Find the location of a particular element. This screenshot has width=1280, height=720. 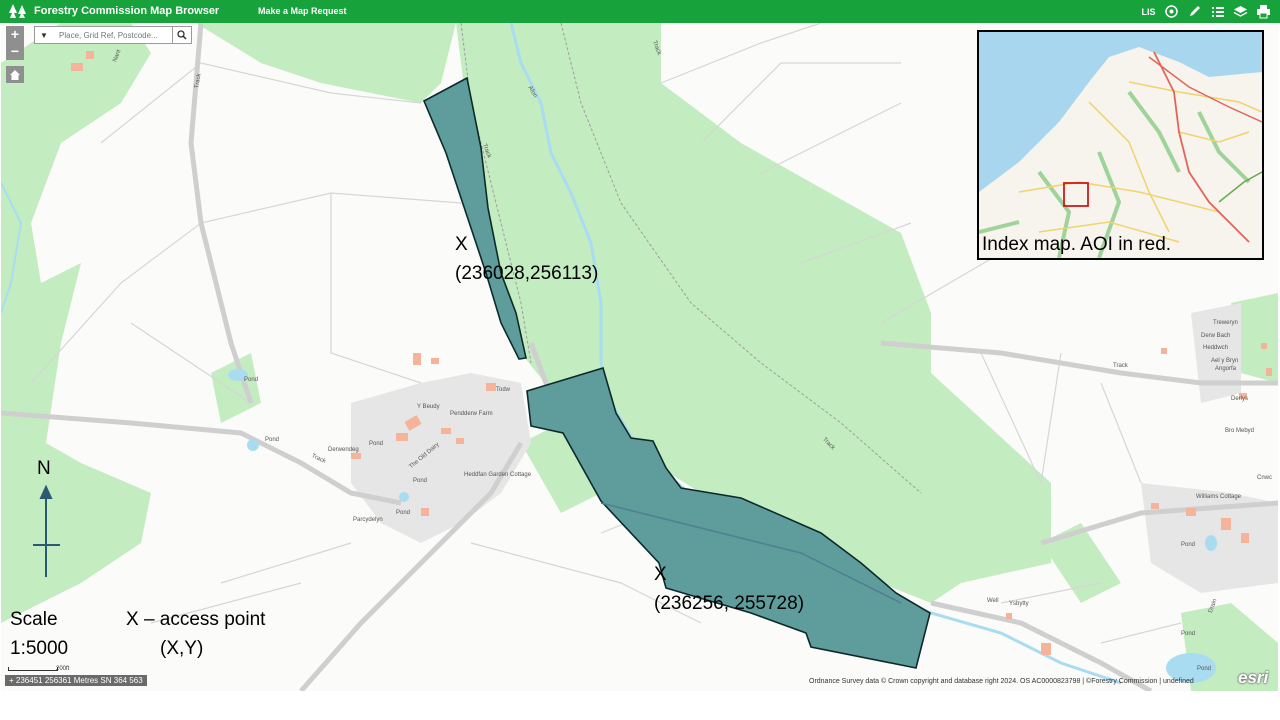

header-toolbar: LIS is located at coordinates (1206, 11).